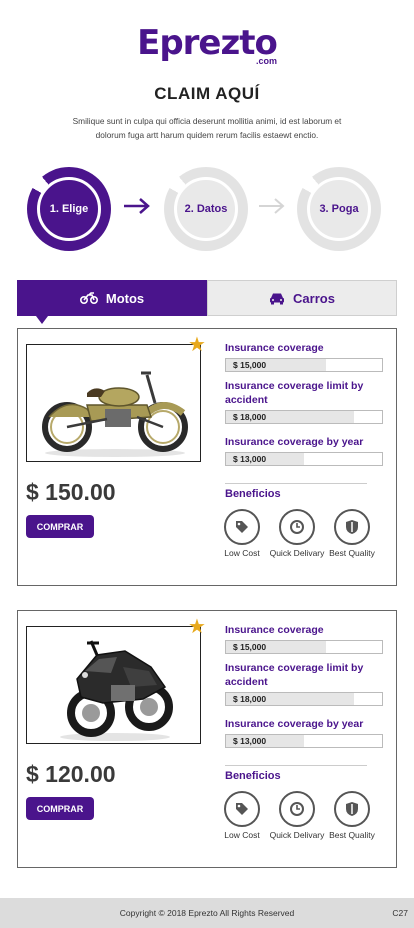 The height and width of the screenshot is (928, 414). What do you see at coordinates (400, 913) in the screenshot?
I see `corner-tag: C27` at bounding box center [400, 913].